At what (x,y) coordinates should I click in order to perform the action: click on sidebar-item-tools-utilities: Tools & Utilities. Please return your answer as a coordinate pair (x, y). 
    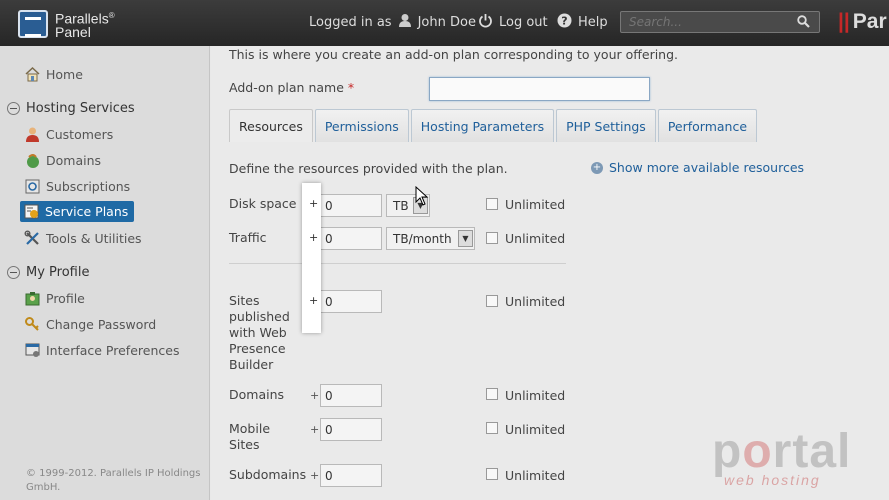
    Looking at the image, I should click on (83, 238).